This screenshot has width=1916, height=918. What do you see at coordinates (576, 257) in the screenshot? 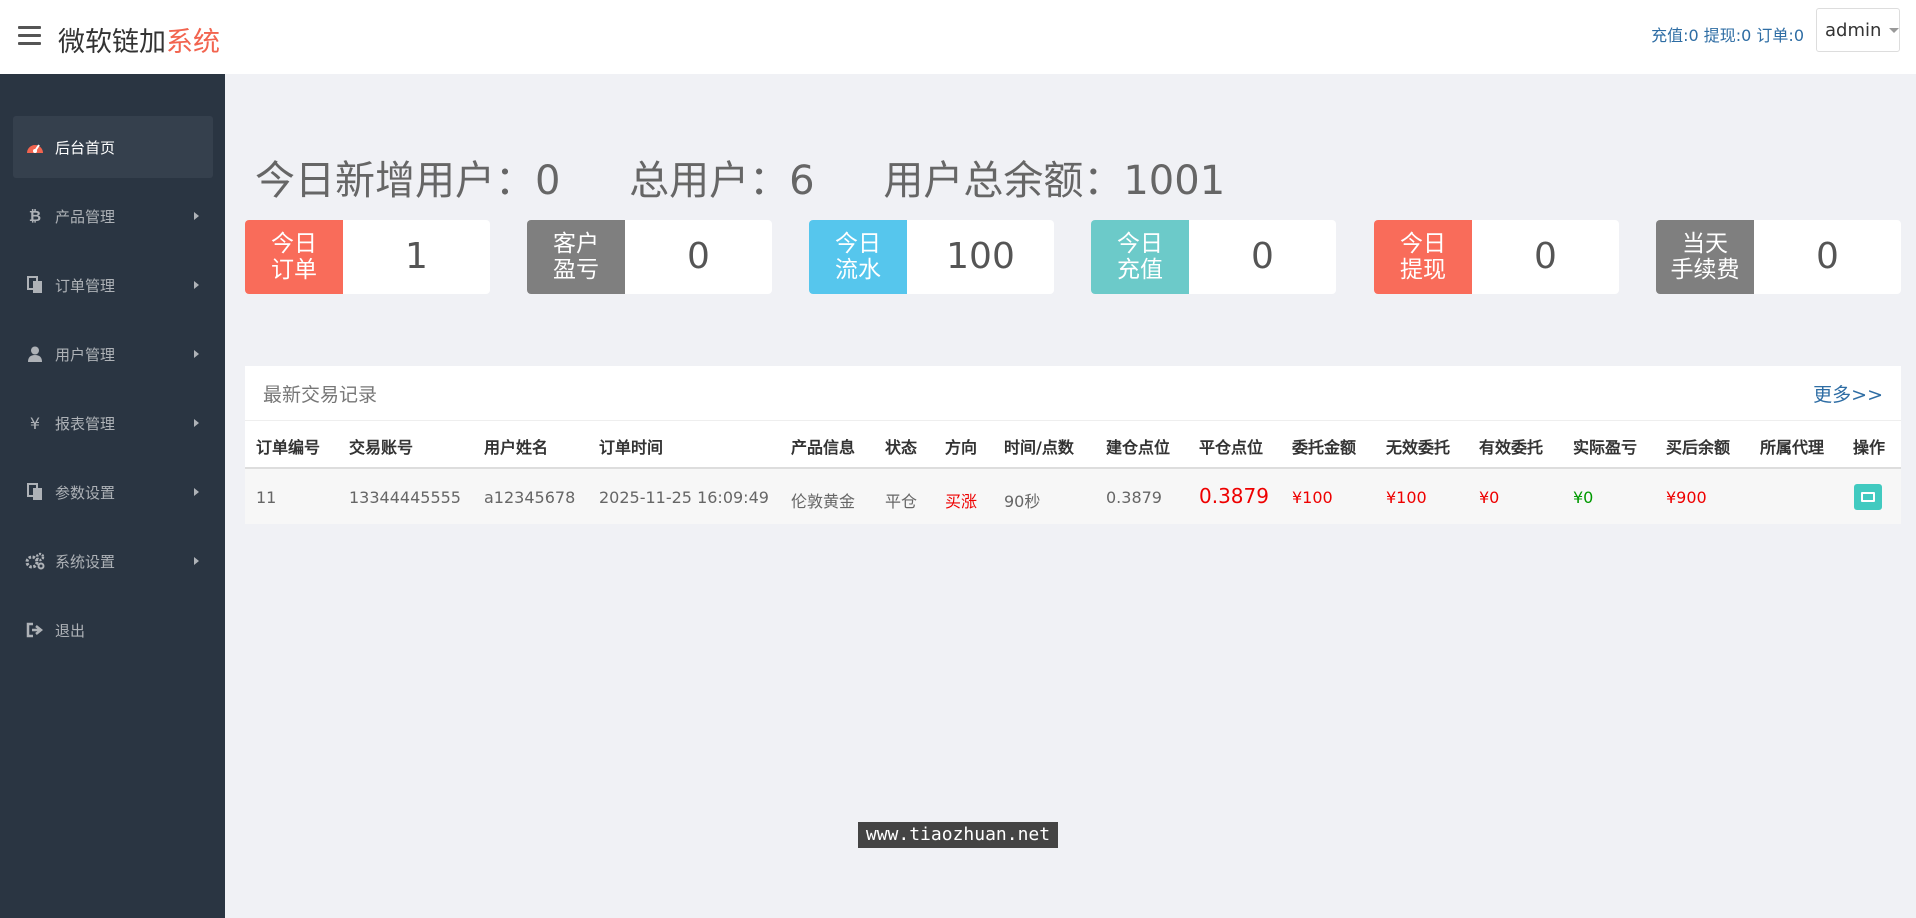
I see `stat-label: 客户 盈亏` at bounding box center [576, 257].